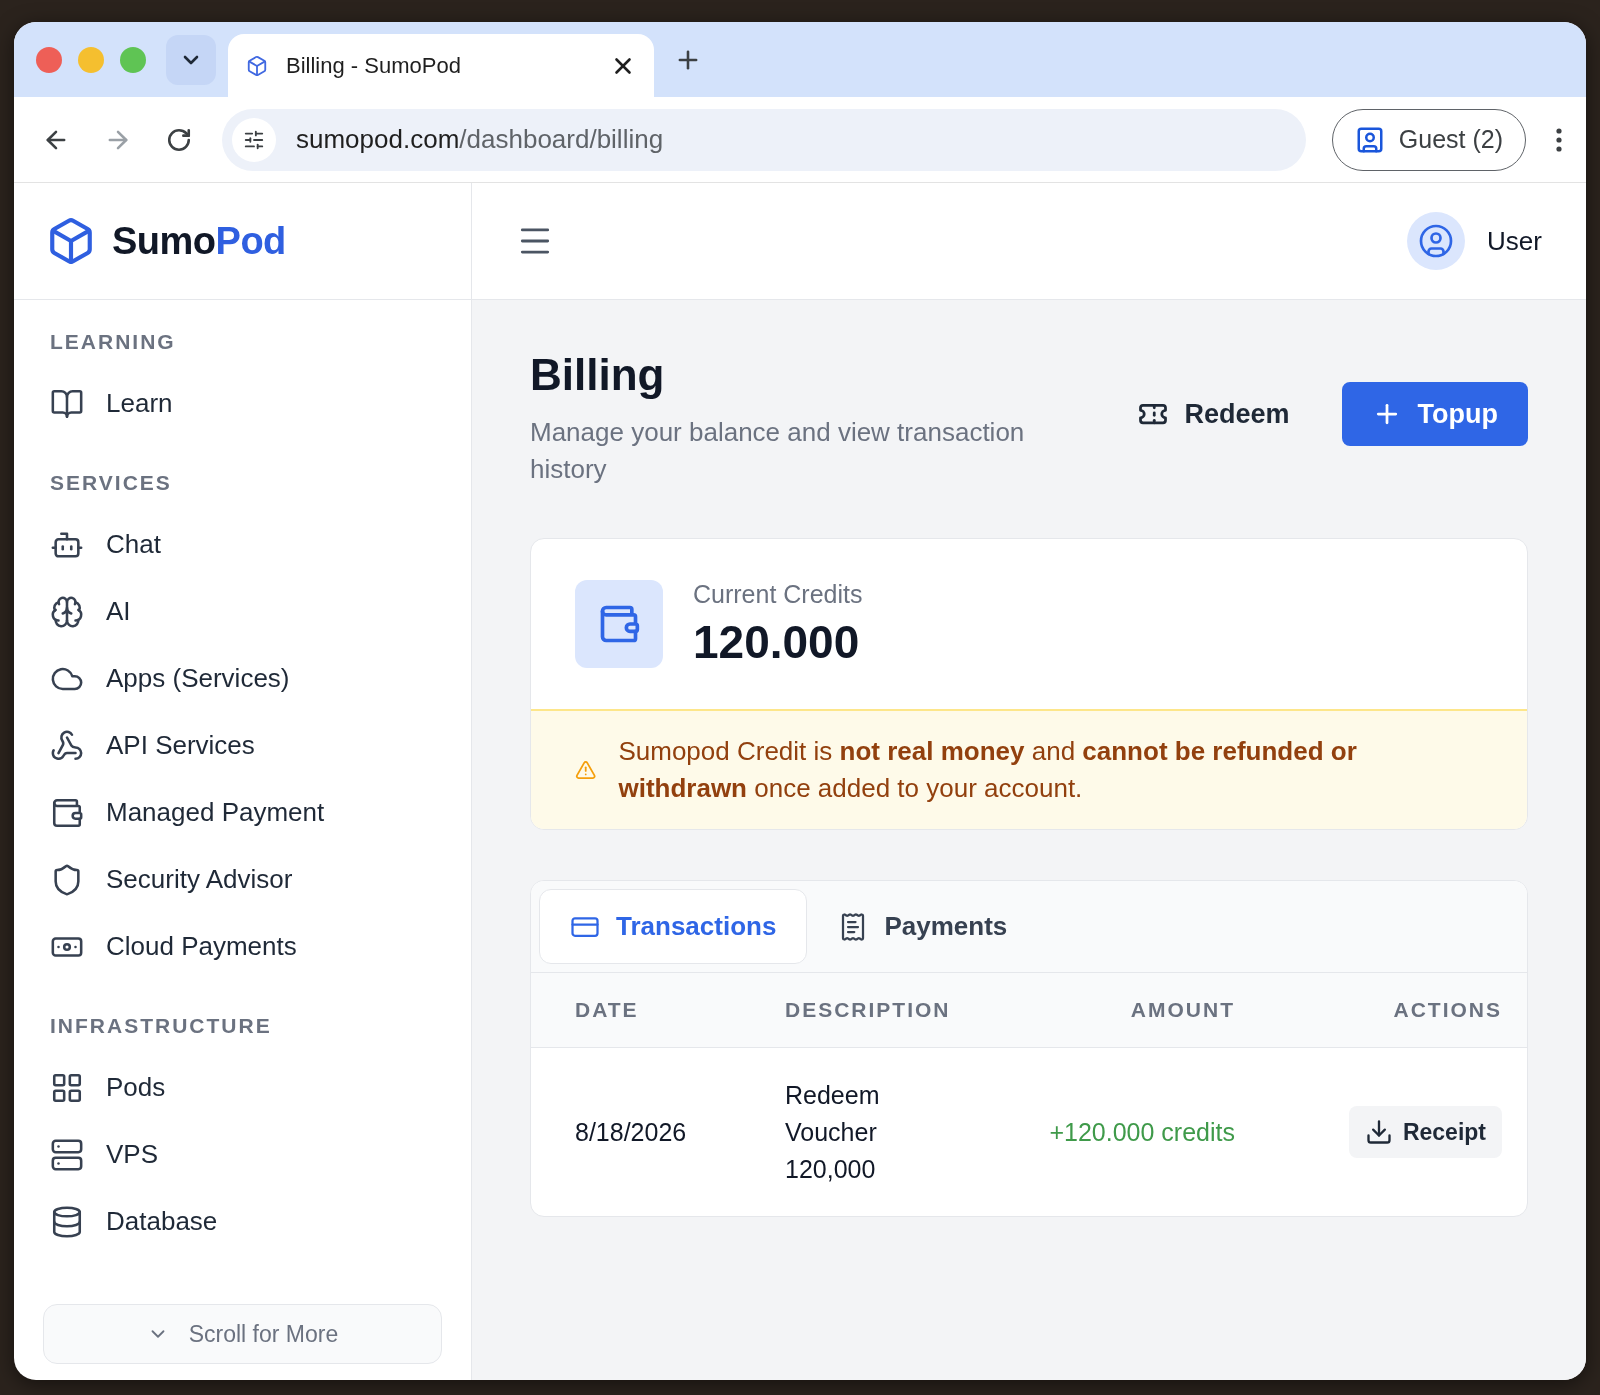 The width and height of the screenshot is (1600, 1395). What do you see at coordinates (242, 1334) in the screenshot?
I see `scroll-for-more-button: Scroll for More` at bounding box center [242, 1334].